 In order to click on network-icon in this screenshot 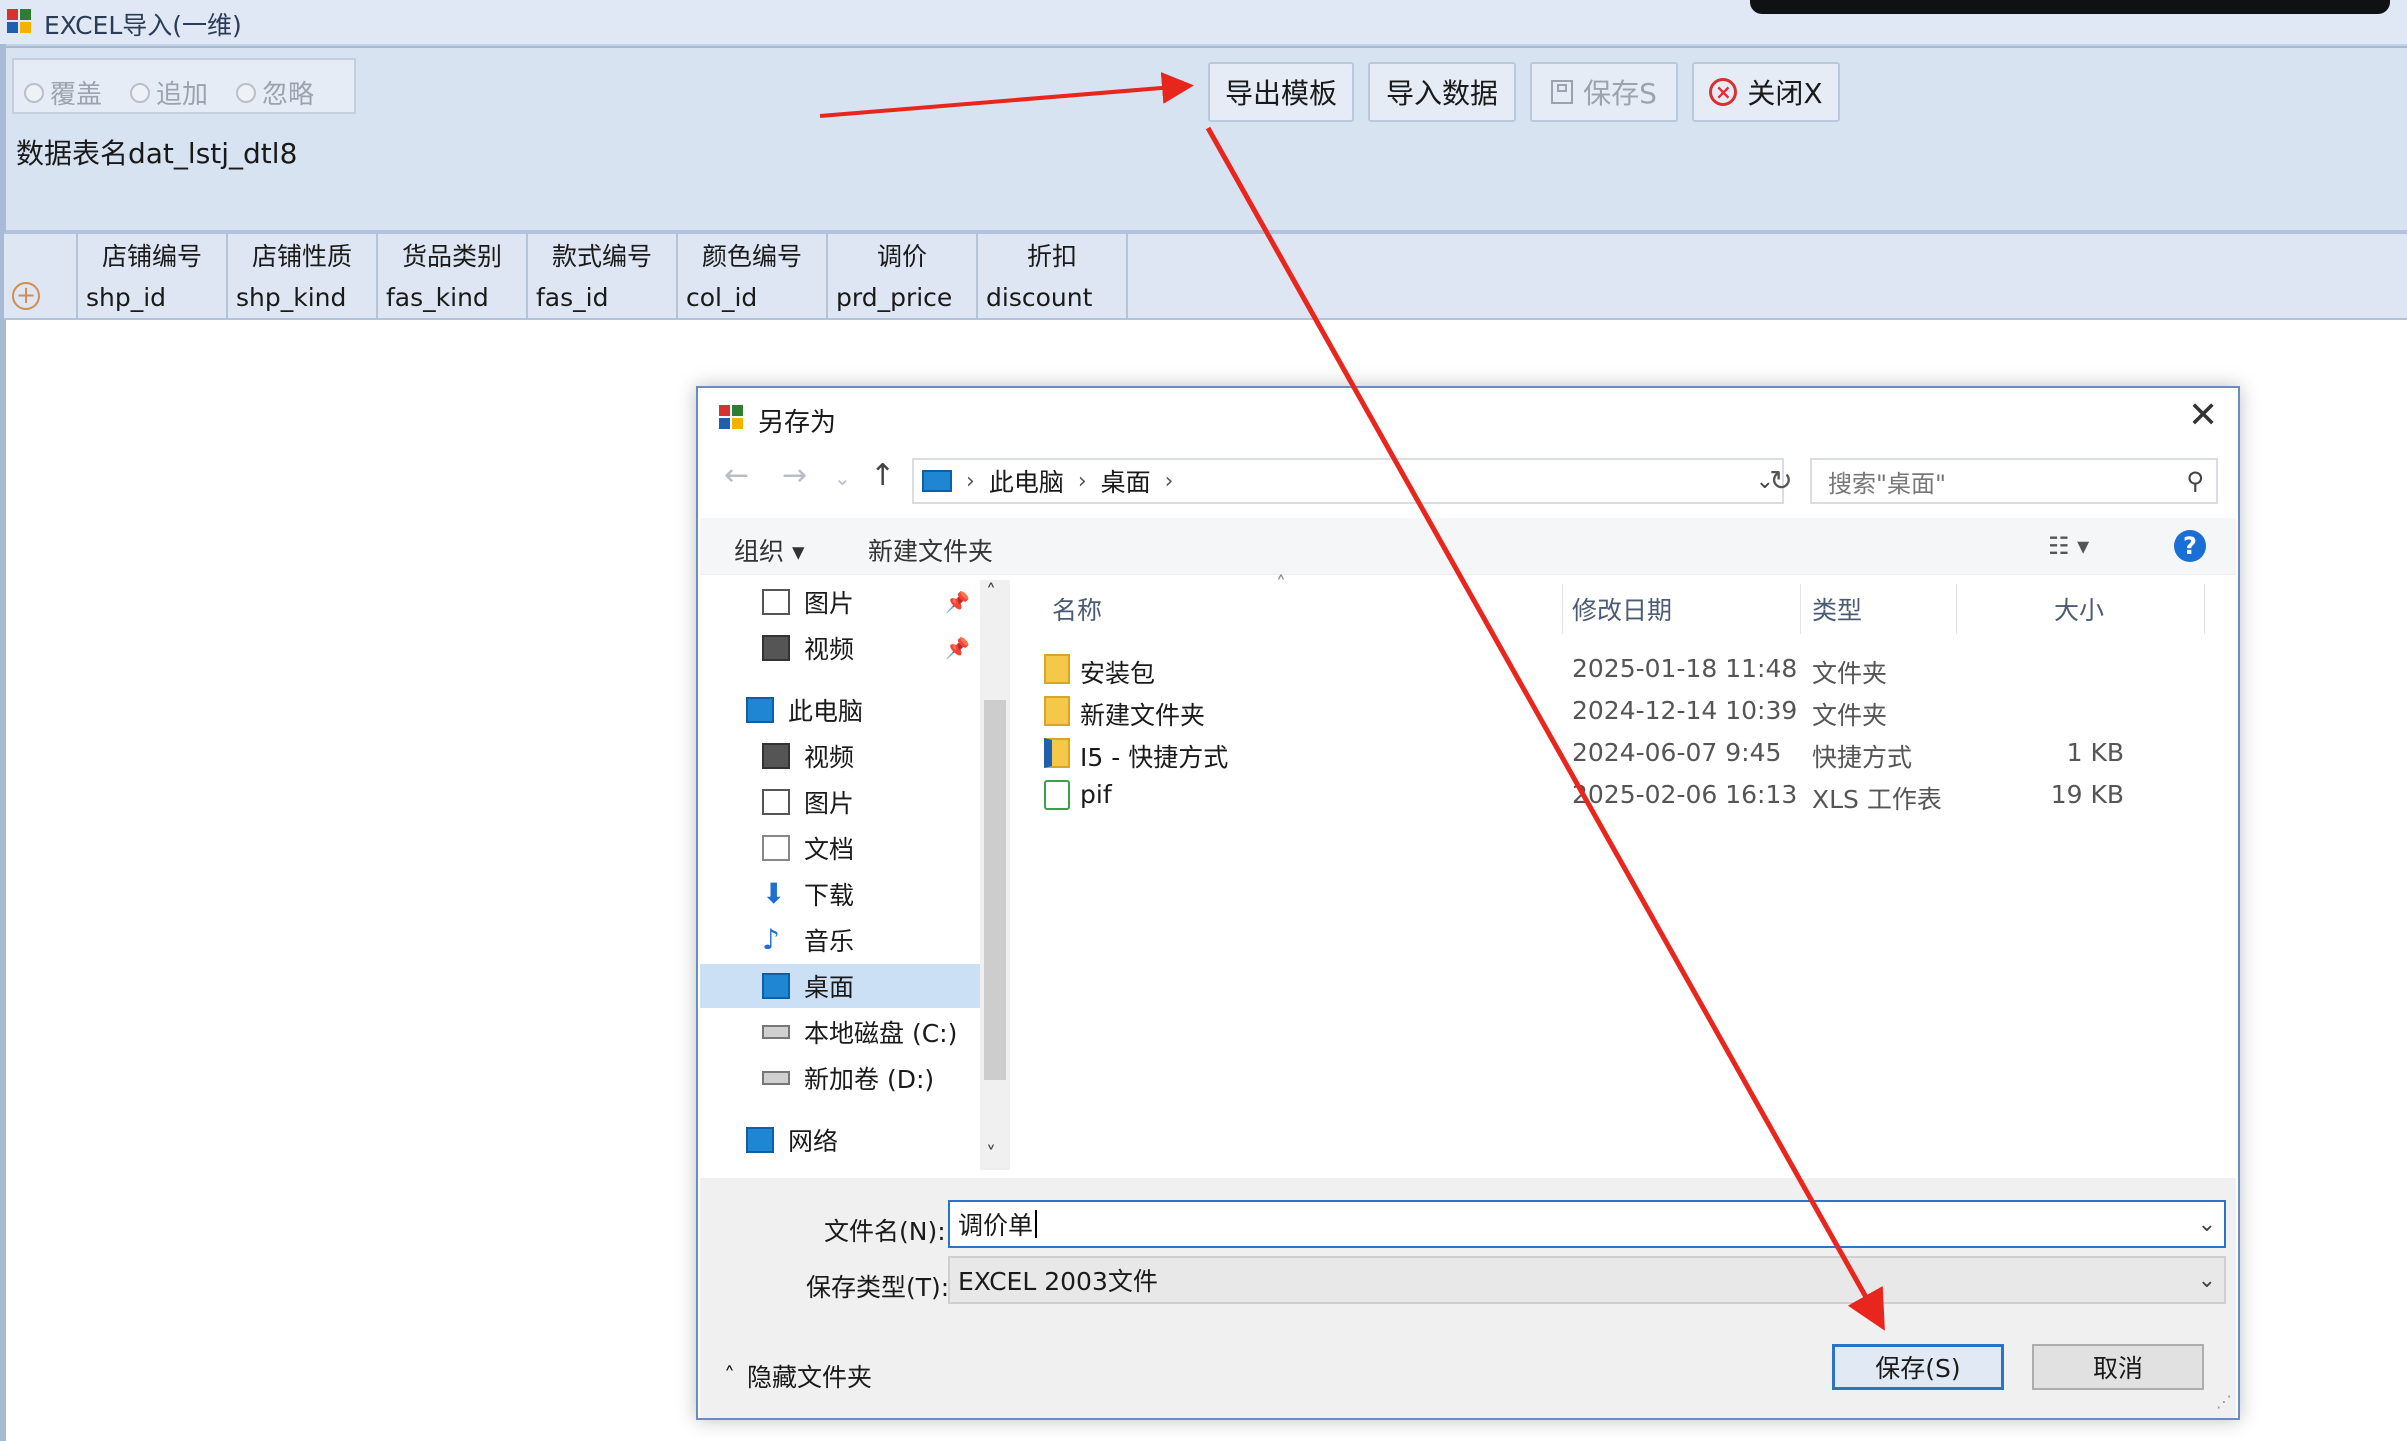, I will do `click(760, 1140)`.